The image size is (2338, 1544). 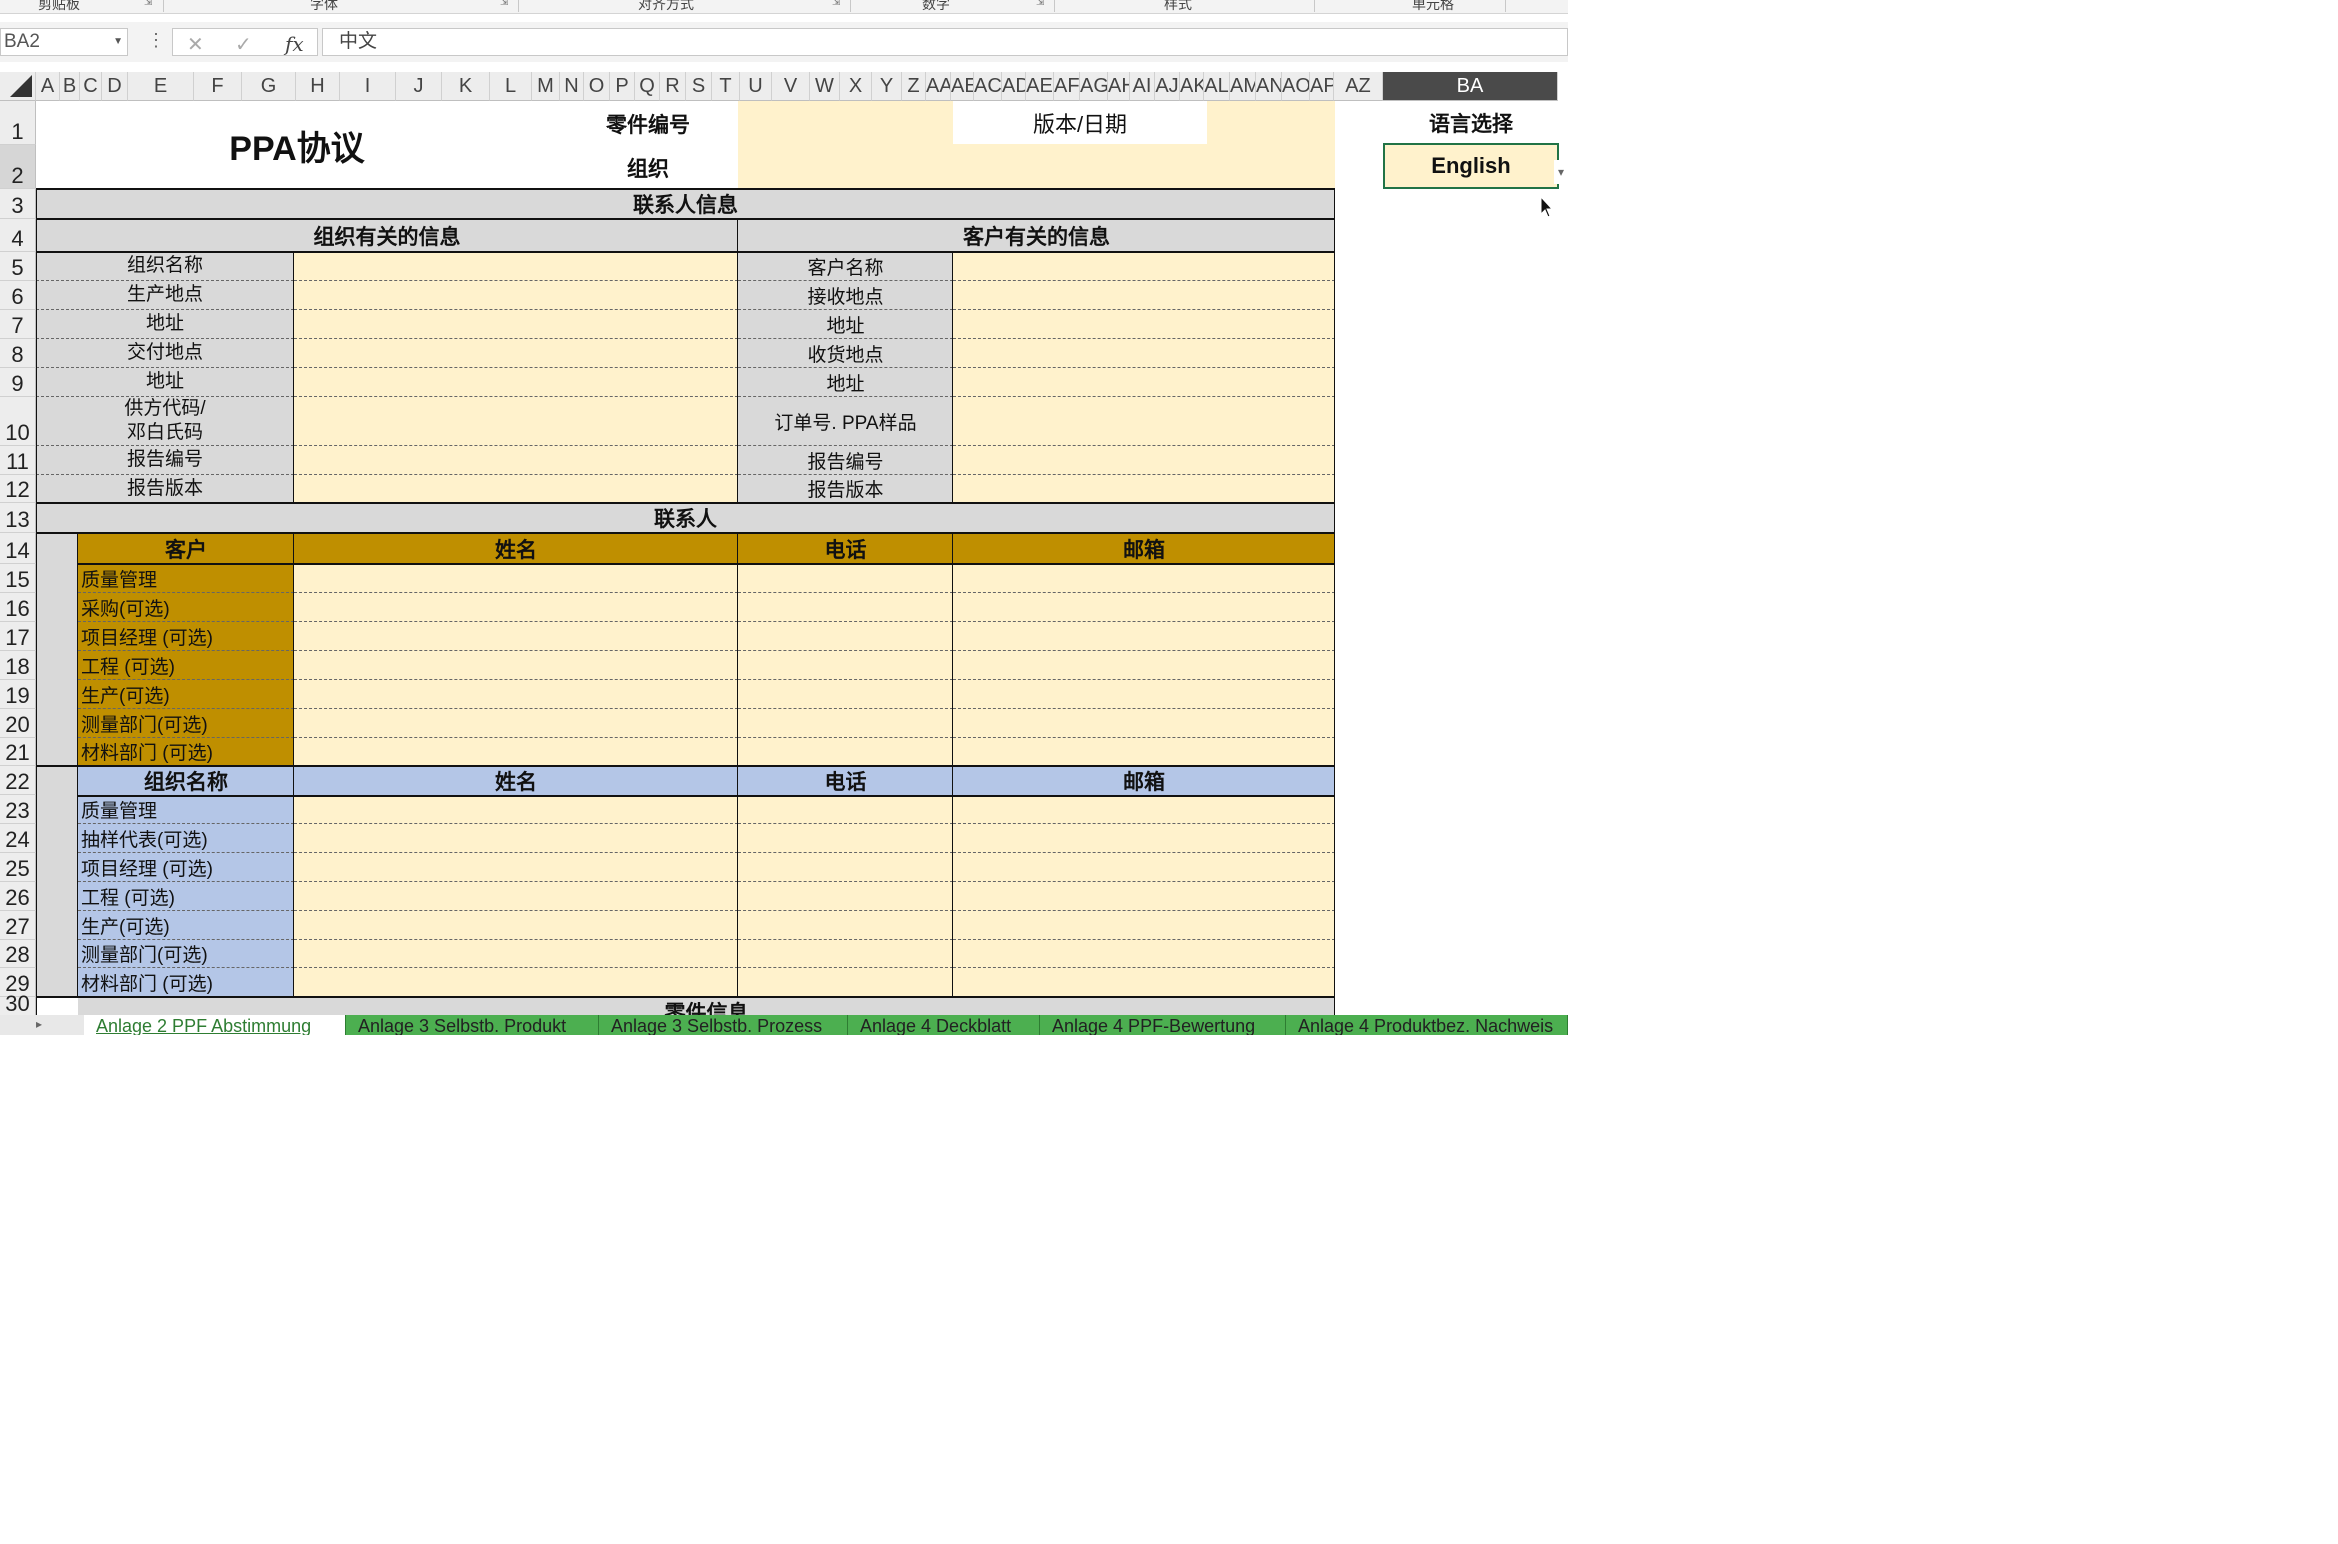 I want to click on column-header-21: V, so click(x=791, y=86).